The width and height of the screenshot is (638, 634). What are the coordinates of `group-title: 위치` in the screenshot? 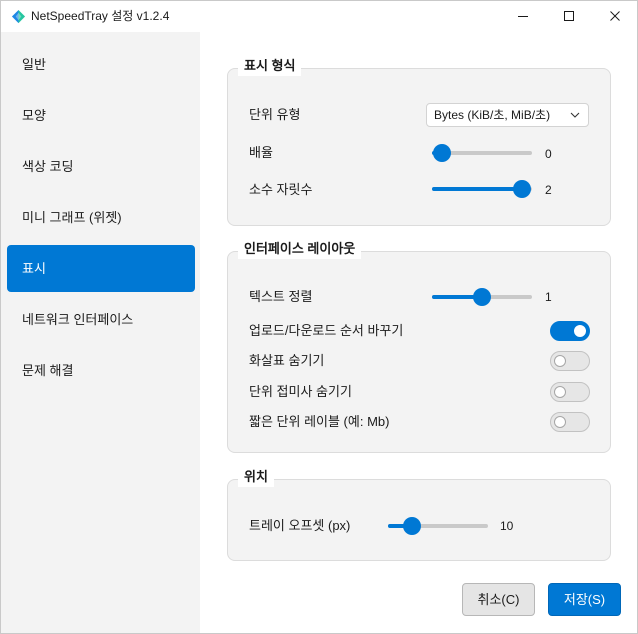 It's located at (256, 477).